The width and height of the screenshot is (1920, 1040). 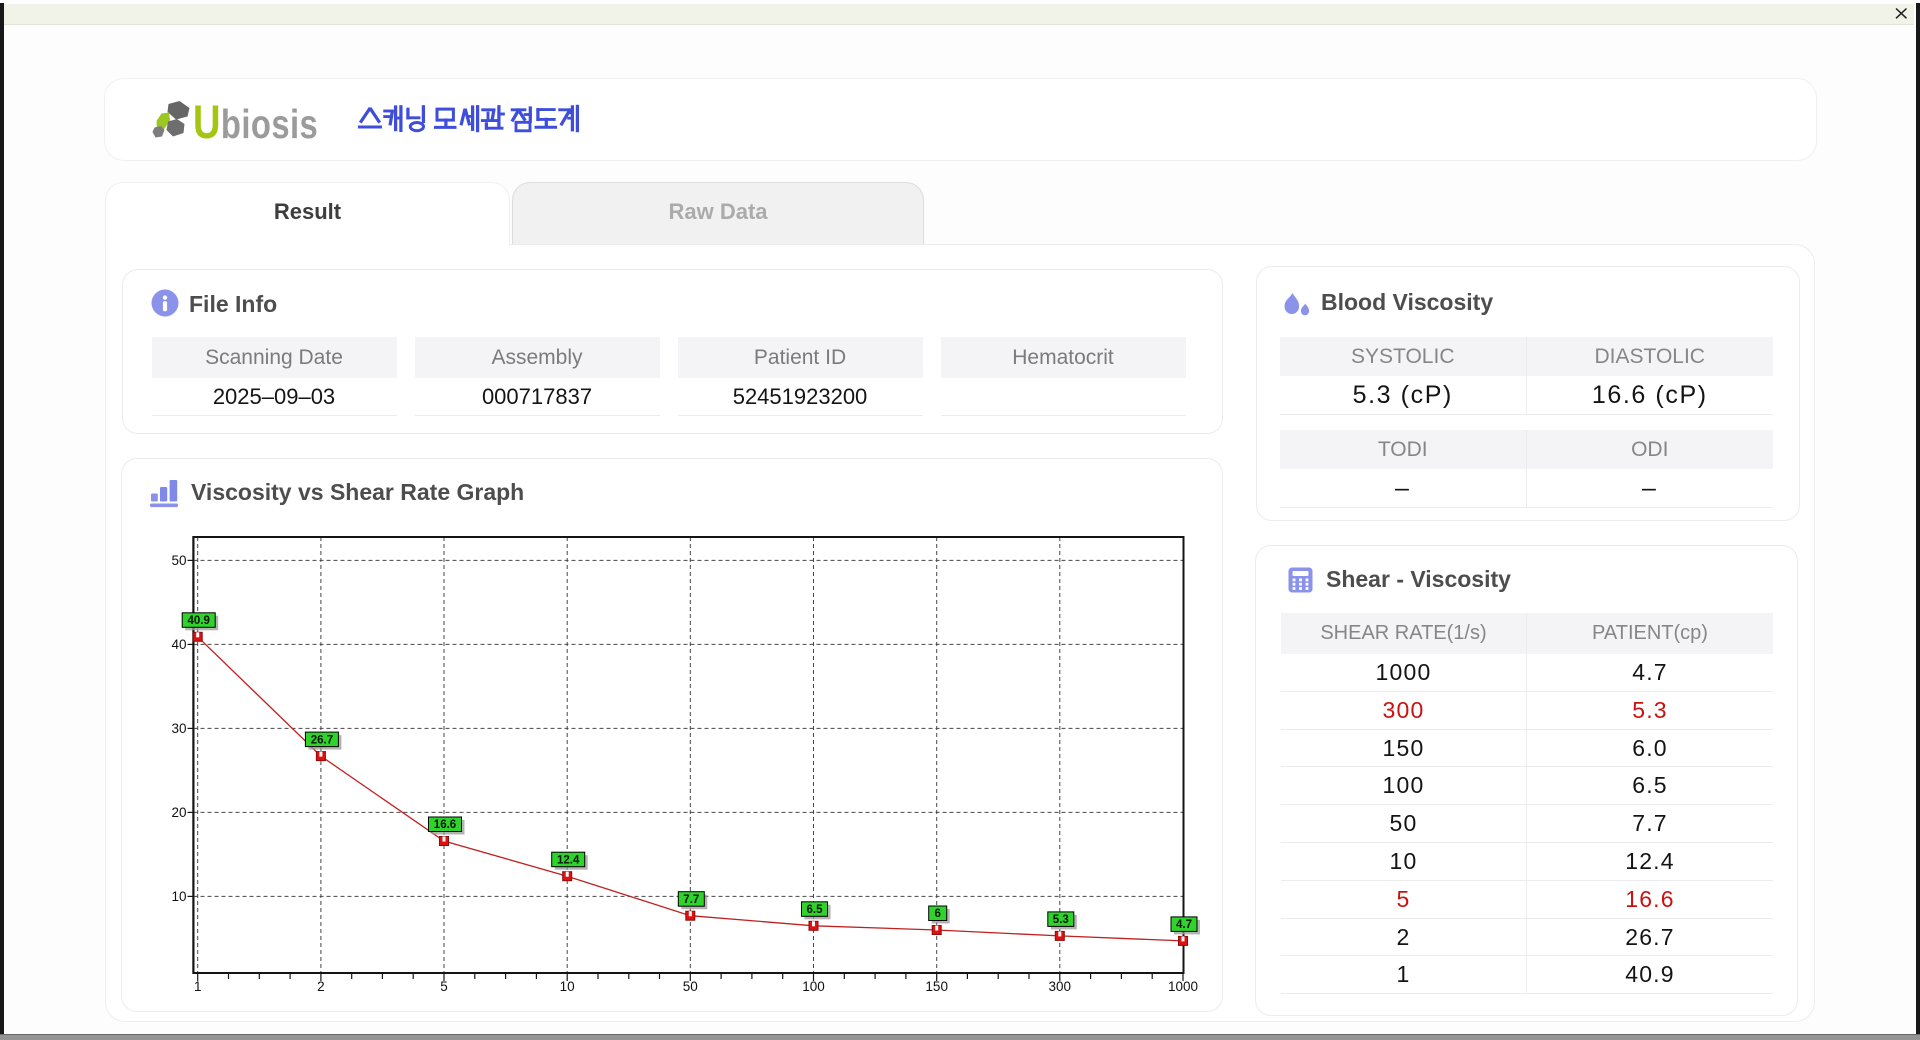 What do you see at coordinates (322, 740) in the screenshot?
I see `svg-text: 26.7` at bounding box center [322, 740].